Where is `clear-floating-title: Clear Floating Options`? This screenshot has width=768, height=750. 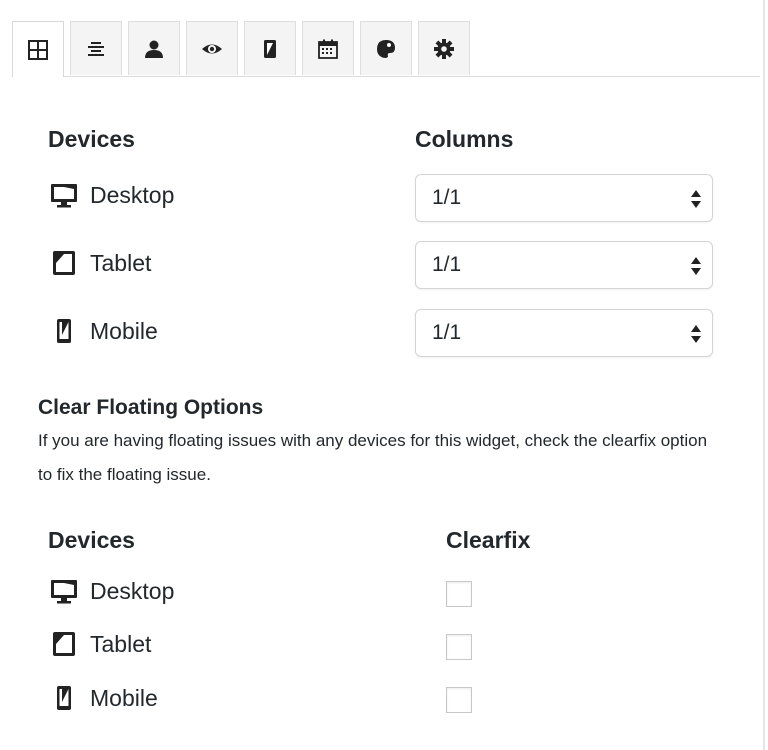
clear-floating-title: Clear Floating Options is located at coordinates (151, 407).